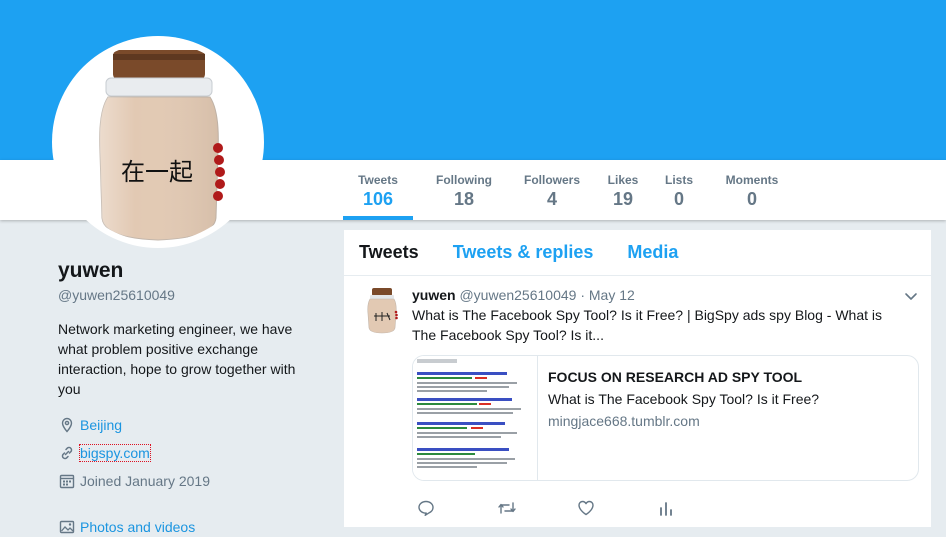 This screenshot has height=537, width=946. Describe the element at coordinates (752, 180) in the screenshot. I see `stat-label: Moments` at that location.